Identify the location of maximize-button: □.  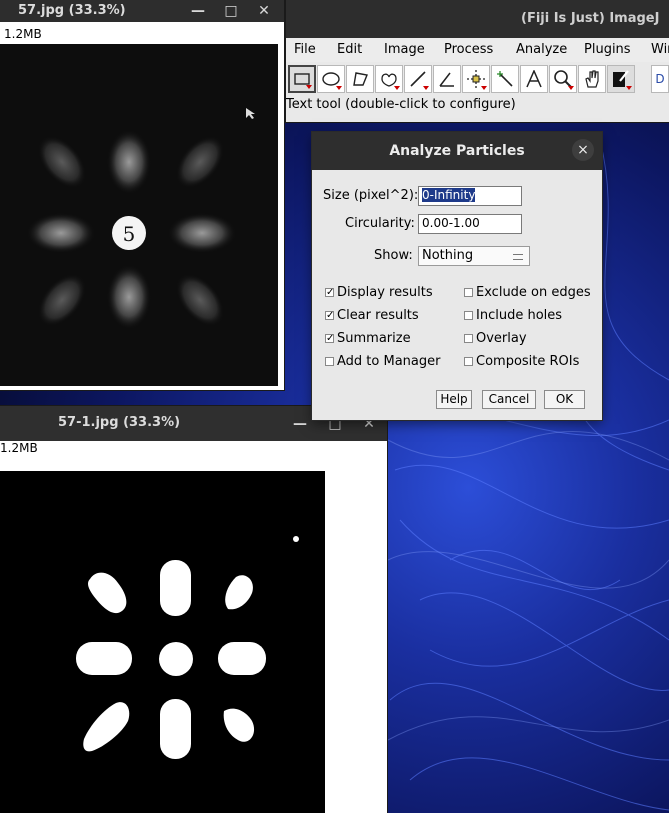
(231, 11).